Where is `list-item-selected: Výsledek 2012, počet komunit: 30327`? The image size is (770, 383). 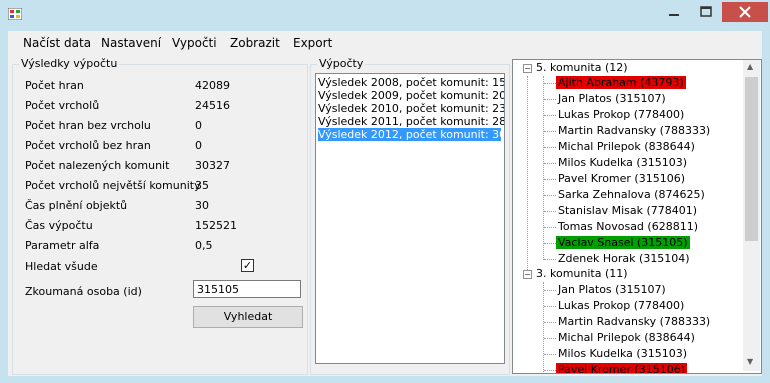
list-item-selected: Výsledek 2012, počet komunit: 30327 is located at coordinates (411, 134).